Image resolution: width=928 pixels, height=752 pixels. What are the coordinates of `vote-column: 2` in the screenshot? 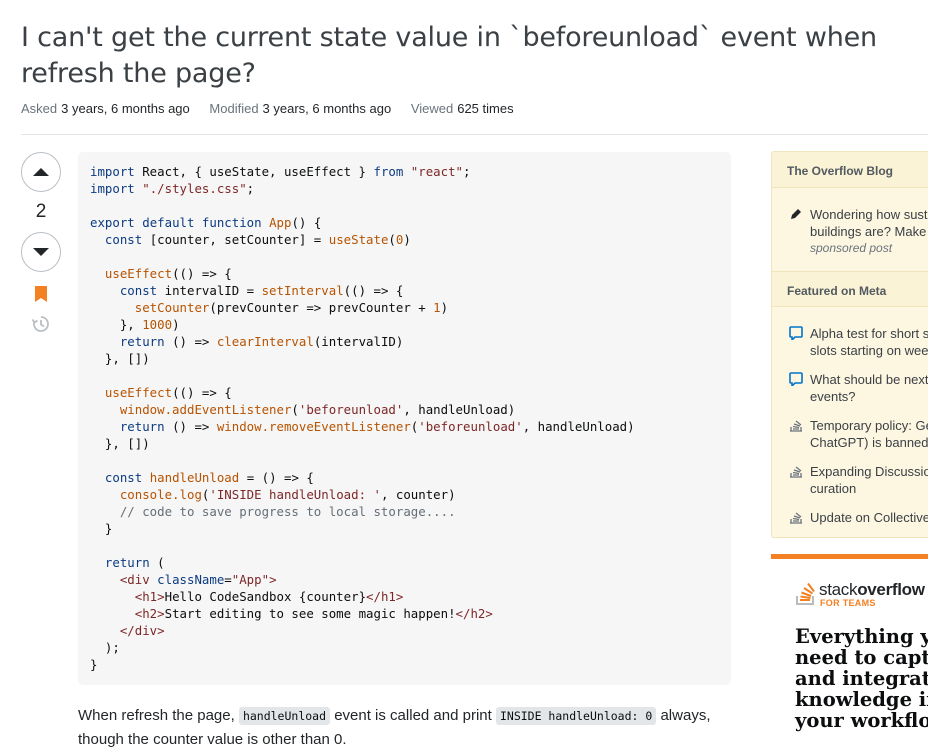 It's located at (41, 242).